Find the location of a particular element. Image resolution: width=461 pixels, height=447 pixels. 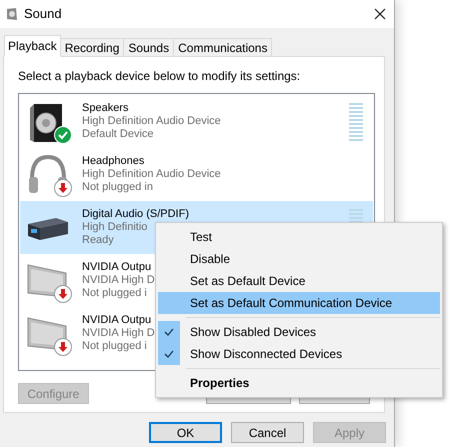

instruction-text: Select a playback device below to modify its settings: is located at coordinates (160, 76).